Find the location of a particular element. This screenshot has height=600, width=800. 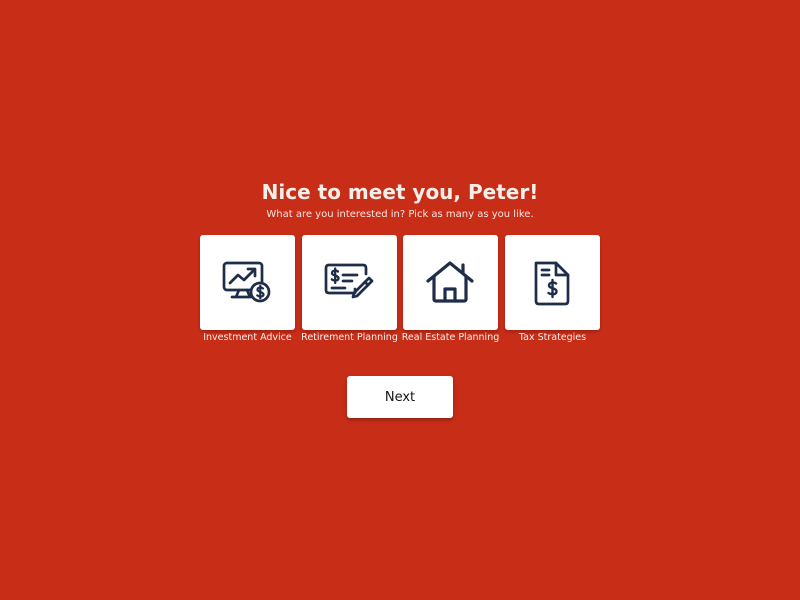

option-real-estate-planning: Real Estate Planning is located at coordinates (450, 289).